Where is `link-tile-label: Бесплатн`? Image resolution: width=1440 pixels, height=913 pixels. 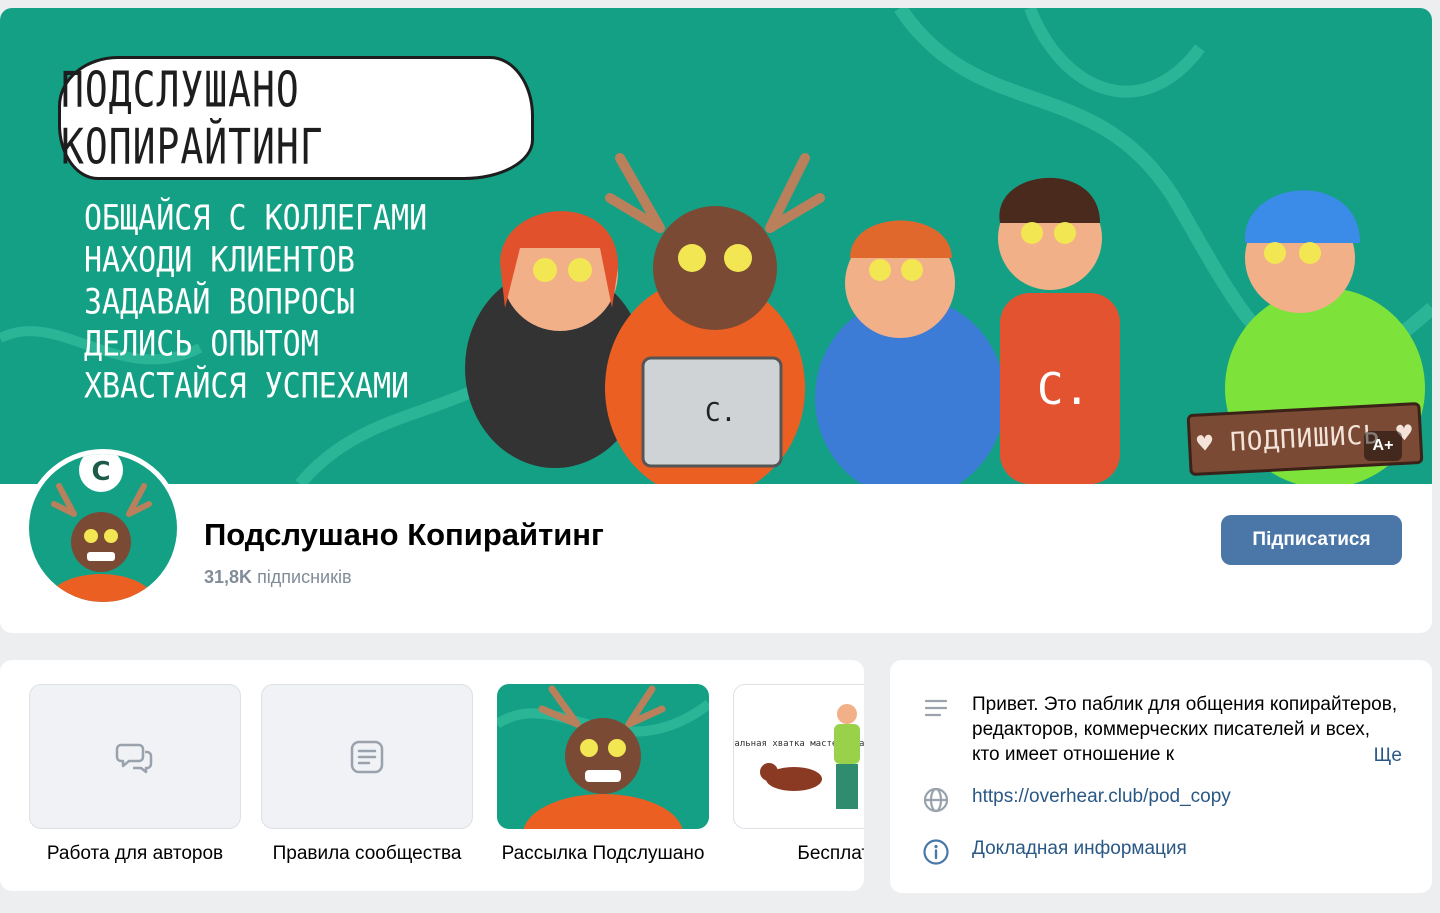 link-tile-label: Бесплатн is located at coordinates (830, 853).